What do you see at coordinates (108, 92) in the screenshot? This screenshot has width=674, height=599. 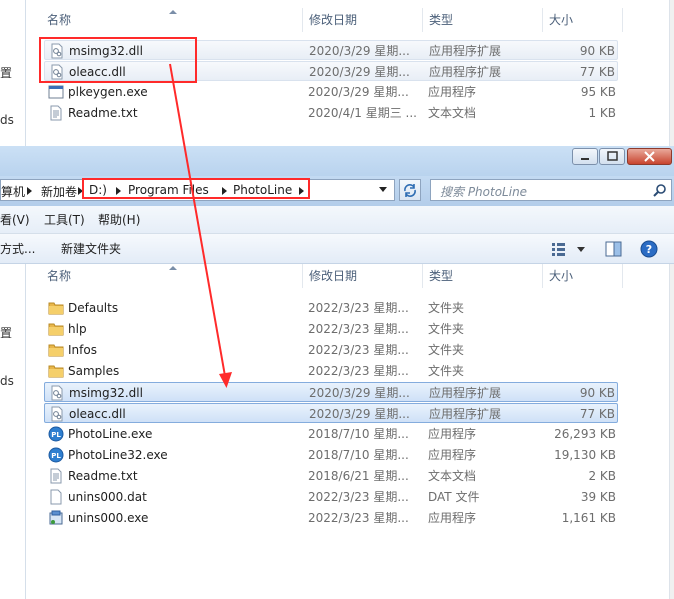 I see `file-name: plkeygen.exe` at bounding box center [108, 92].